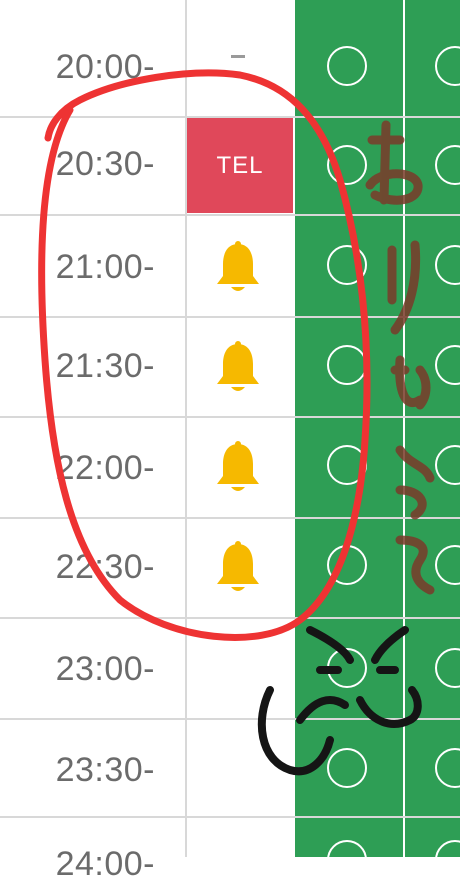  Describe the element at coordinates (105, 164) in the screenshot. I see `time-label: 20:30-` at that location.